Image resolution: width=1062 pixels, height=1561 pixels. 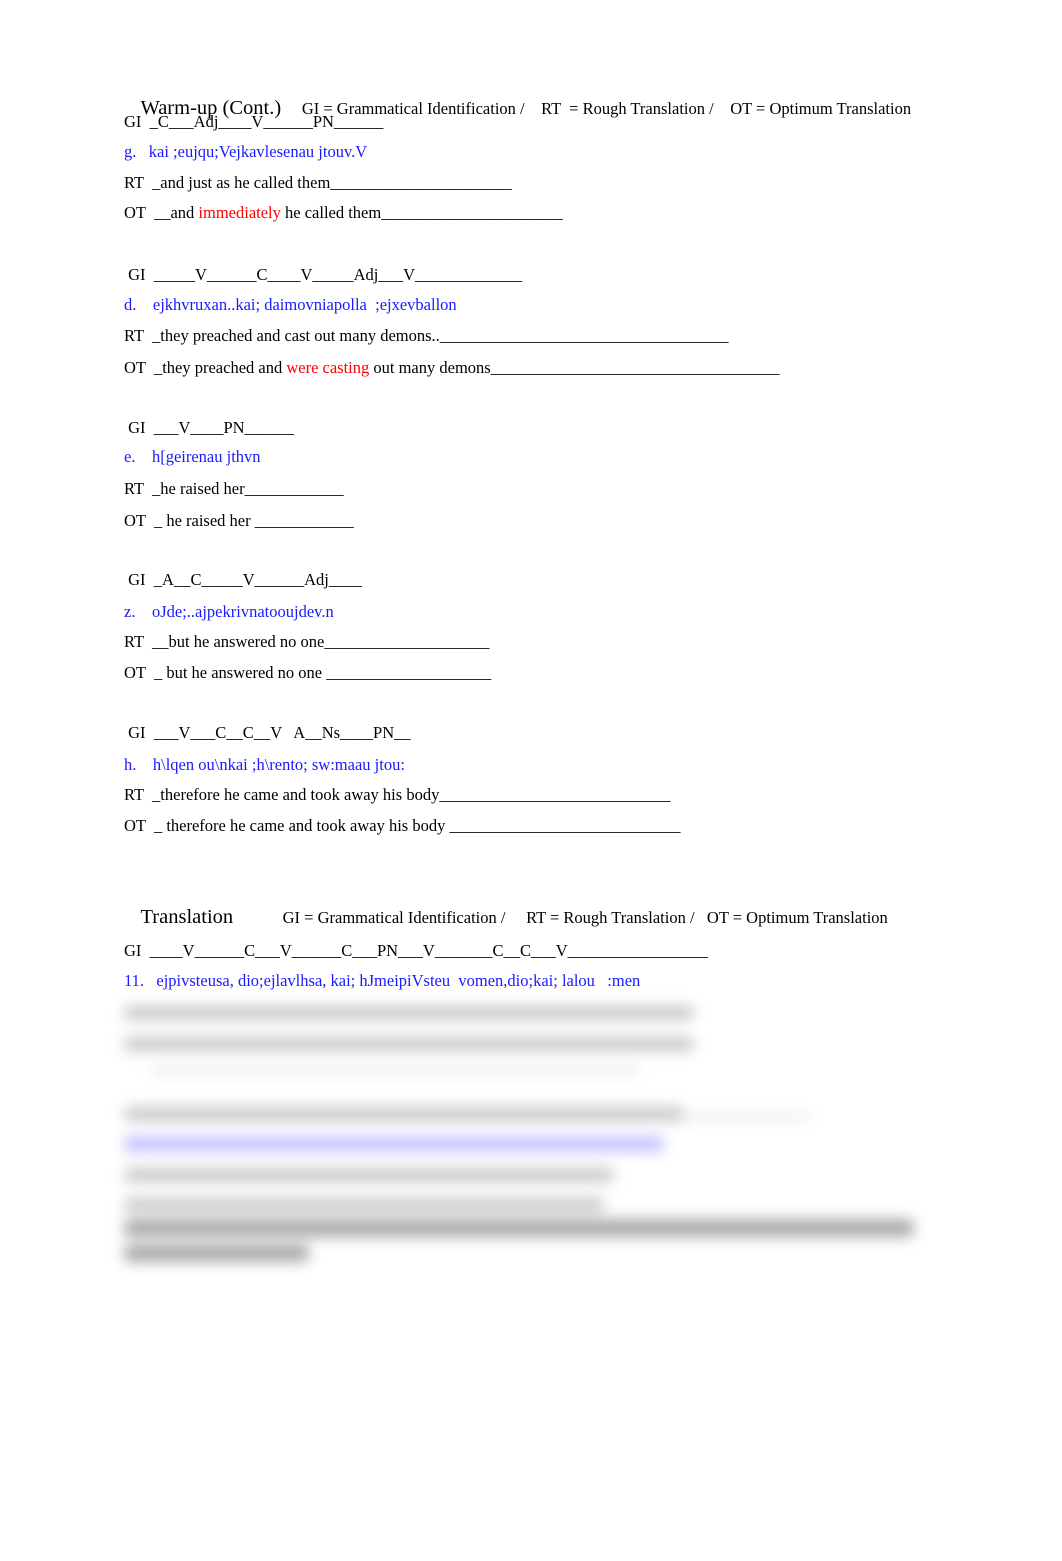 I want to click on exercise-g-greek: g. kai ;eujqu;Vejkavlesenau jtouv.V, so click(x=246, y=151).